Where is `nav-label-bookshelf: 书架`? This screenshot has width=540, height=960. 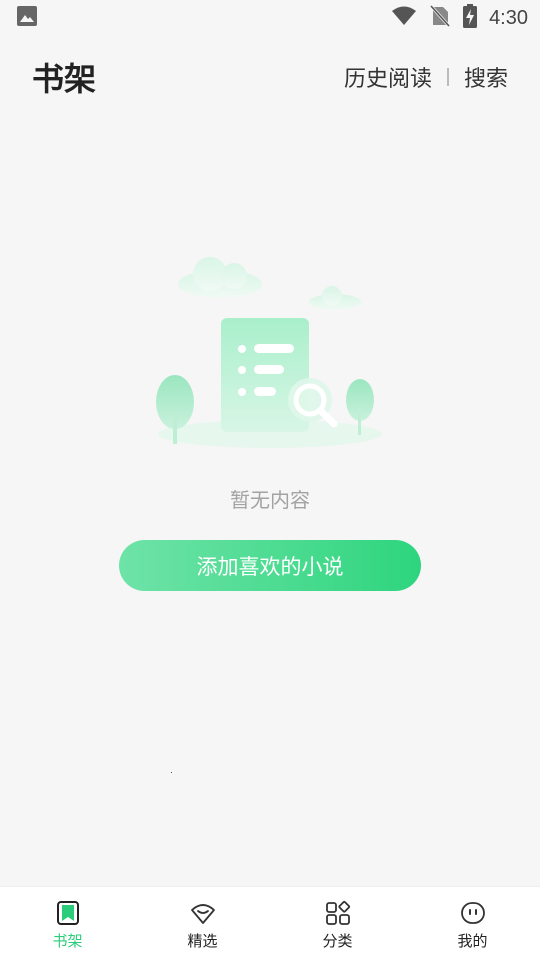
nav-label-bookshelf: 书架 is located at coordinates (67, 941).